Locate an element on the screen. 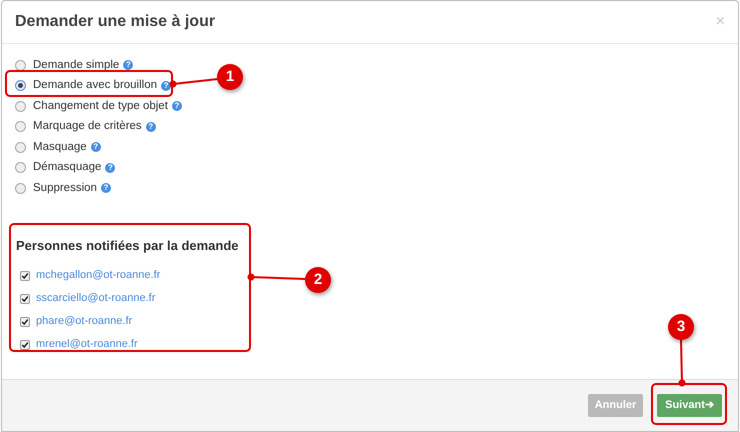 The width and height of the screenshot is (740, 432). option-label: Demande simple is located at coordinates (76, 65).